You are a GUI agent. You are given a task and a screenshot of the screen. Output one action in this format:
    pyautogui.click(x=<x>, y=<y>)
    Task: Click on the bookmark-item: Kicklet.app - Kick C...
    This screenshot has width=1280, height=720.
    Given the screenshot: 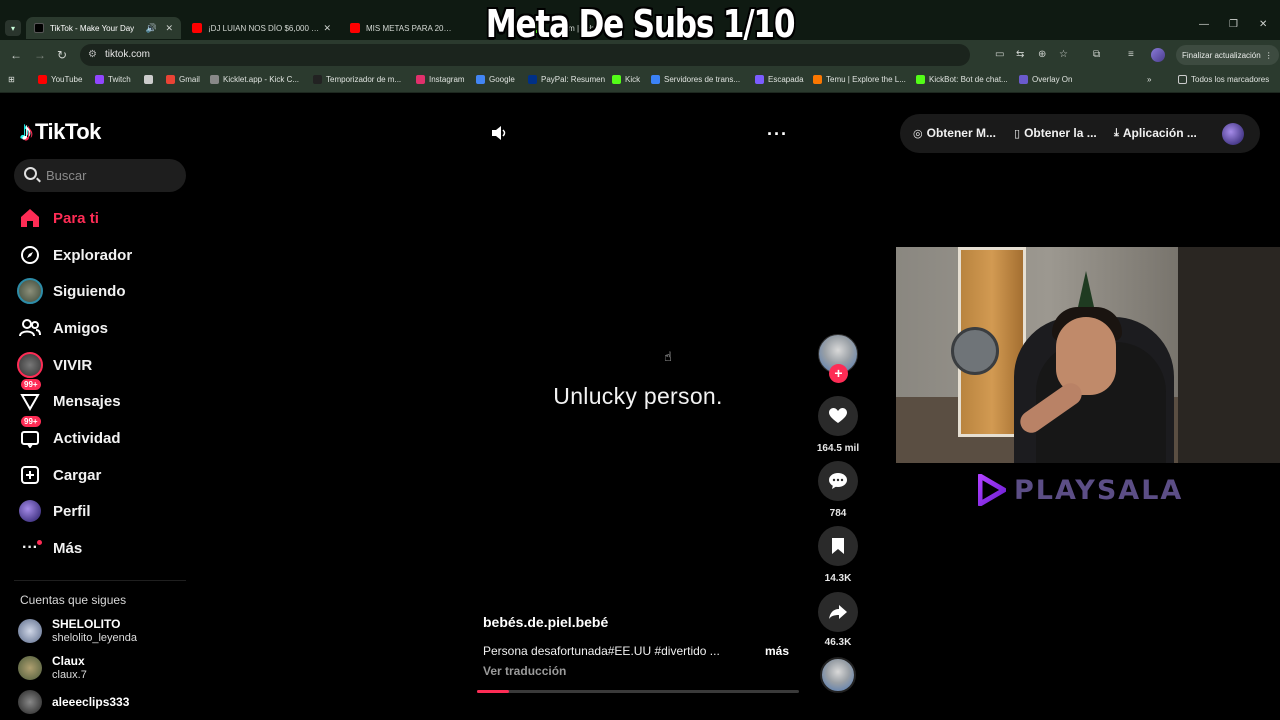 What is the action you would take?
    pyautogui.click(x=254, y=79)
    